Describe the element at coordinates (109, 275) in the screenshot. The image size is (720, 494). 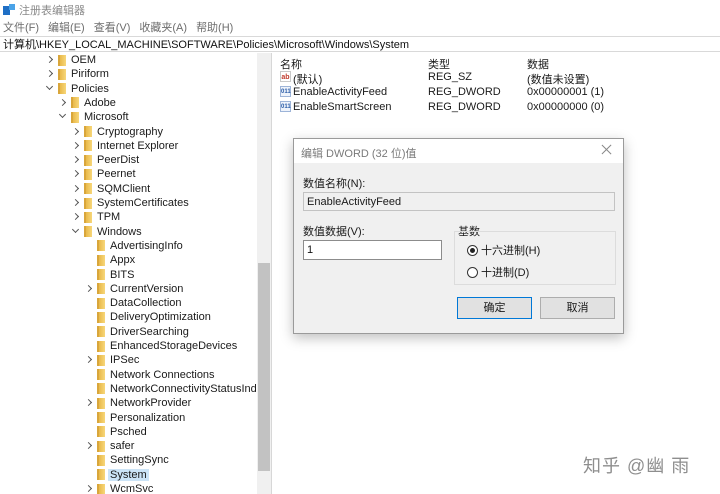
I see `tree-item: BITS` at that location.